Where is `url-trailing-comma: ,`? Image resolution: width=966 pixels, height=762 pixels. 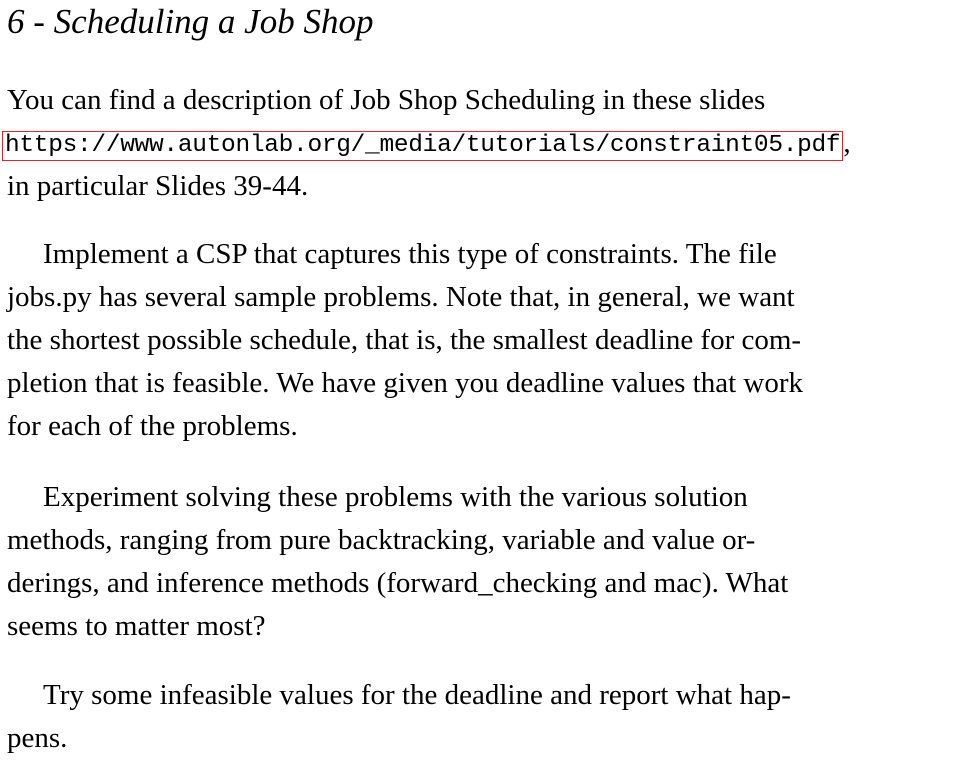 url-trailing-comma: , is located at coordinates (847, 143).